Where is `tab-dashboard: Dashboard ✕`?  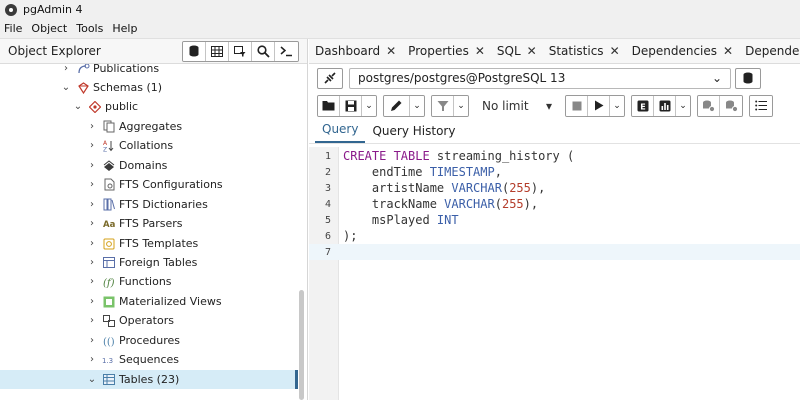 tab-dashboard: Dashboard ✕ is located at coordinates (355, 51).